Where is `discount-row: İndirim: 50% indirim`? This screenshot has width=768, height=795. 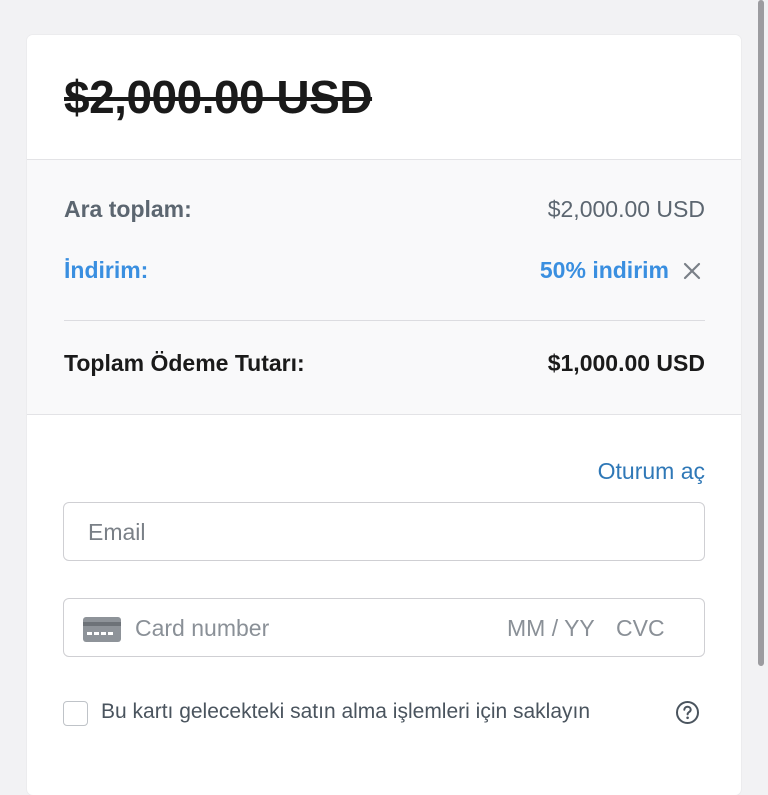 discount-row: İndirim: 50% indirim is located at coordinates (384, 273).